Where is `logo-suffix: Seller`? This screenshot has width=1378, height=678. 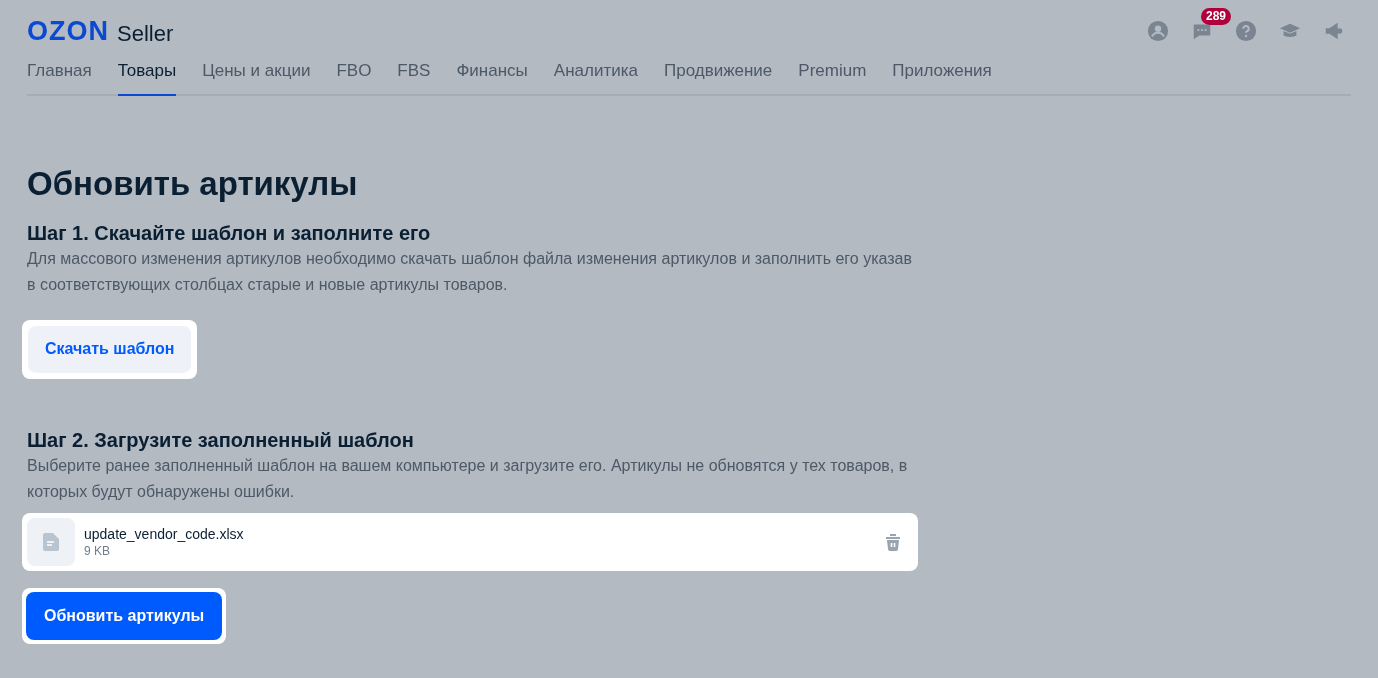
logo-suffix: Seller is located at coordinates (145, 33).